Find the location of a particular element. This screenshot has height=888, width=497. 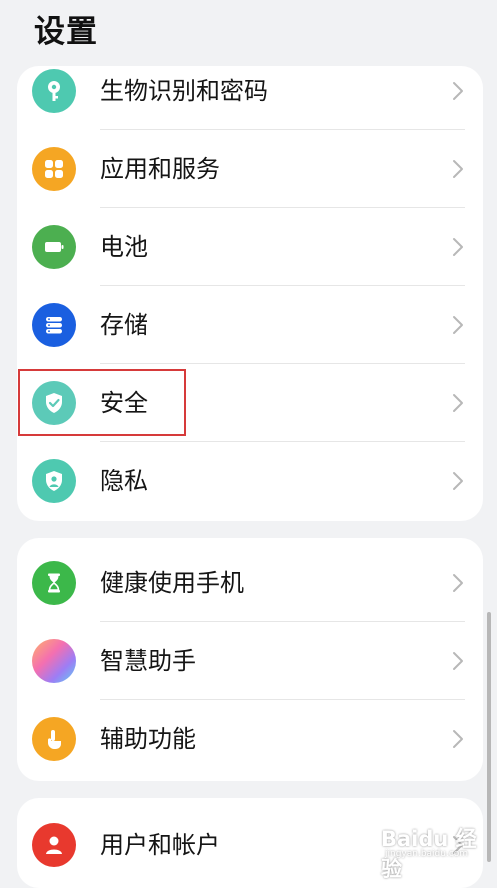

settings-item-label: 生物识别和密码 is located at coordinates (184, 91).